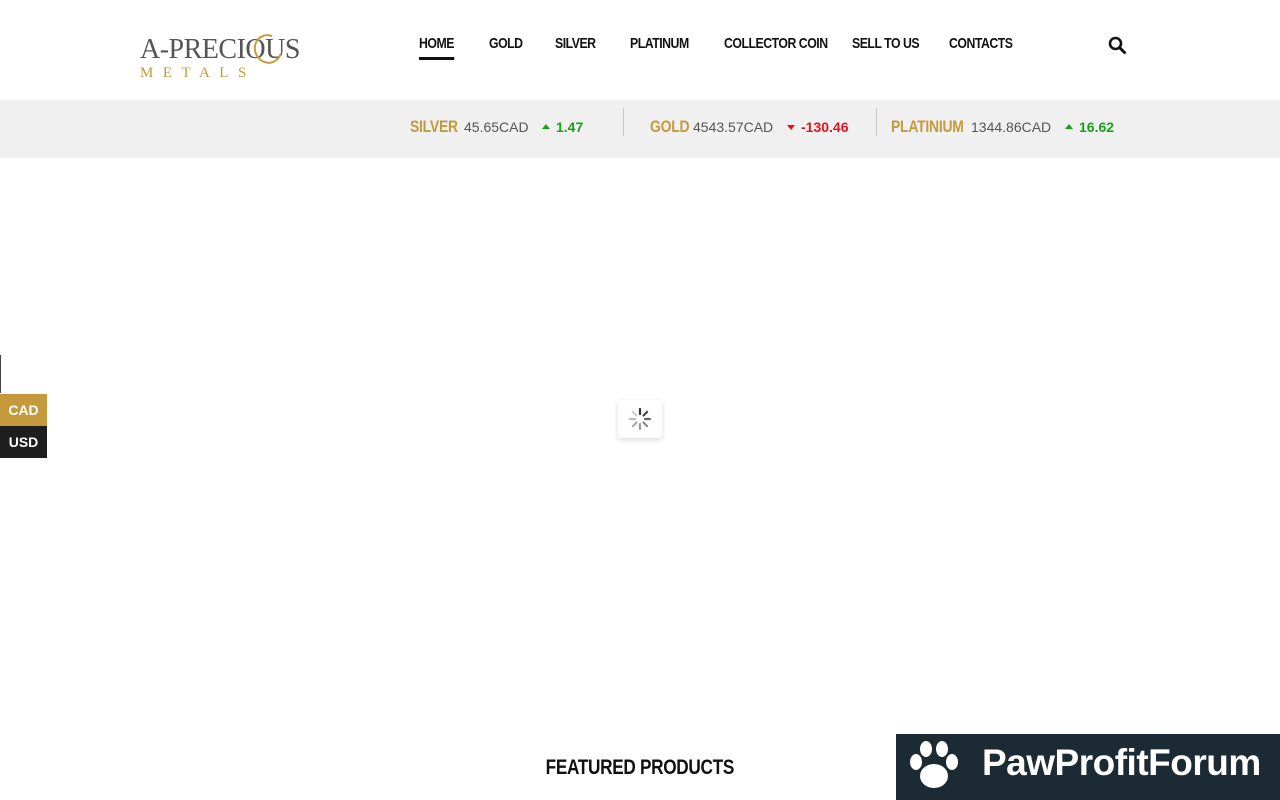 This screenshot has width=1280, height=800. Describe the element at coordinates (1117, 45) in the screenshot. I see `search-icon` at that location.